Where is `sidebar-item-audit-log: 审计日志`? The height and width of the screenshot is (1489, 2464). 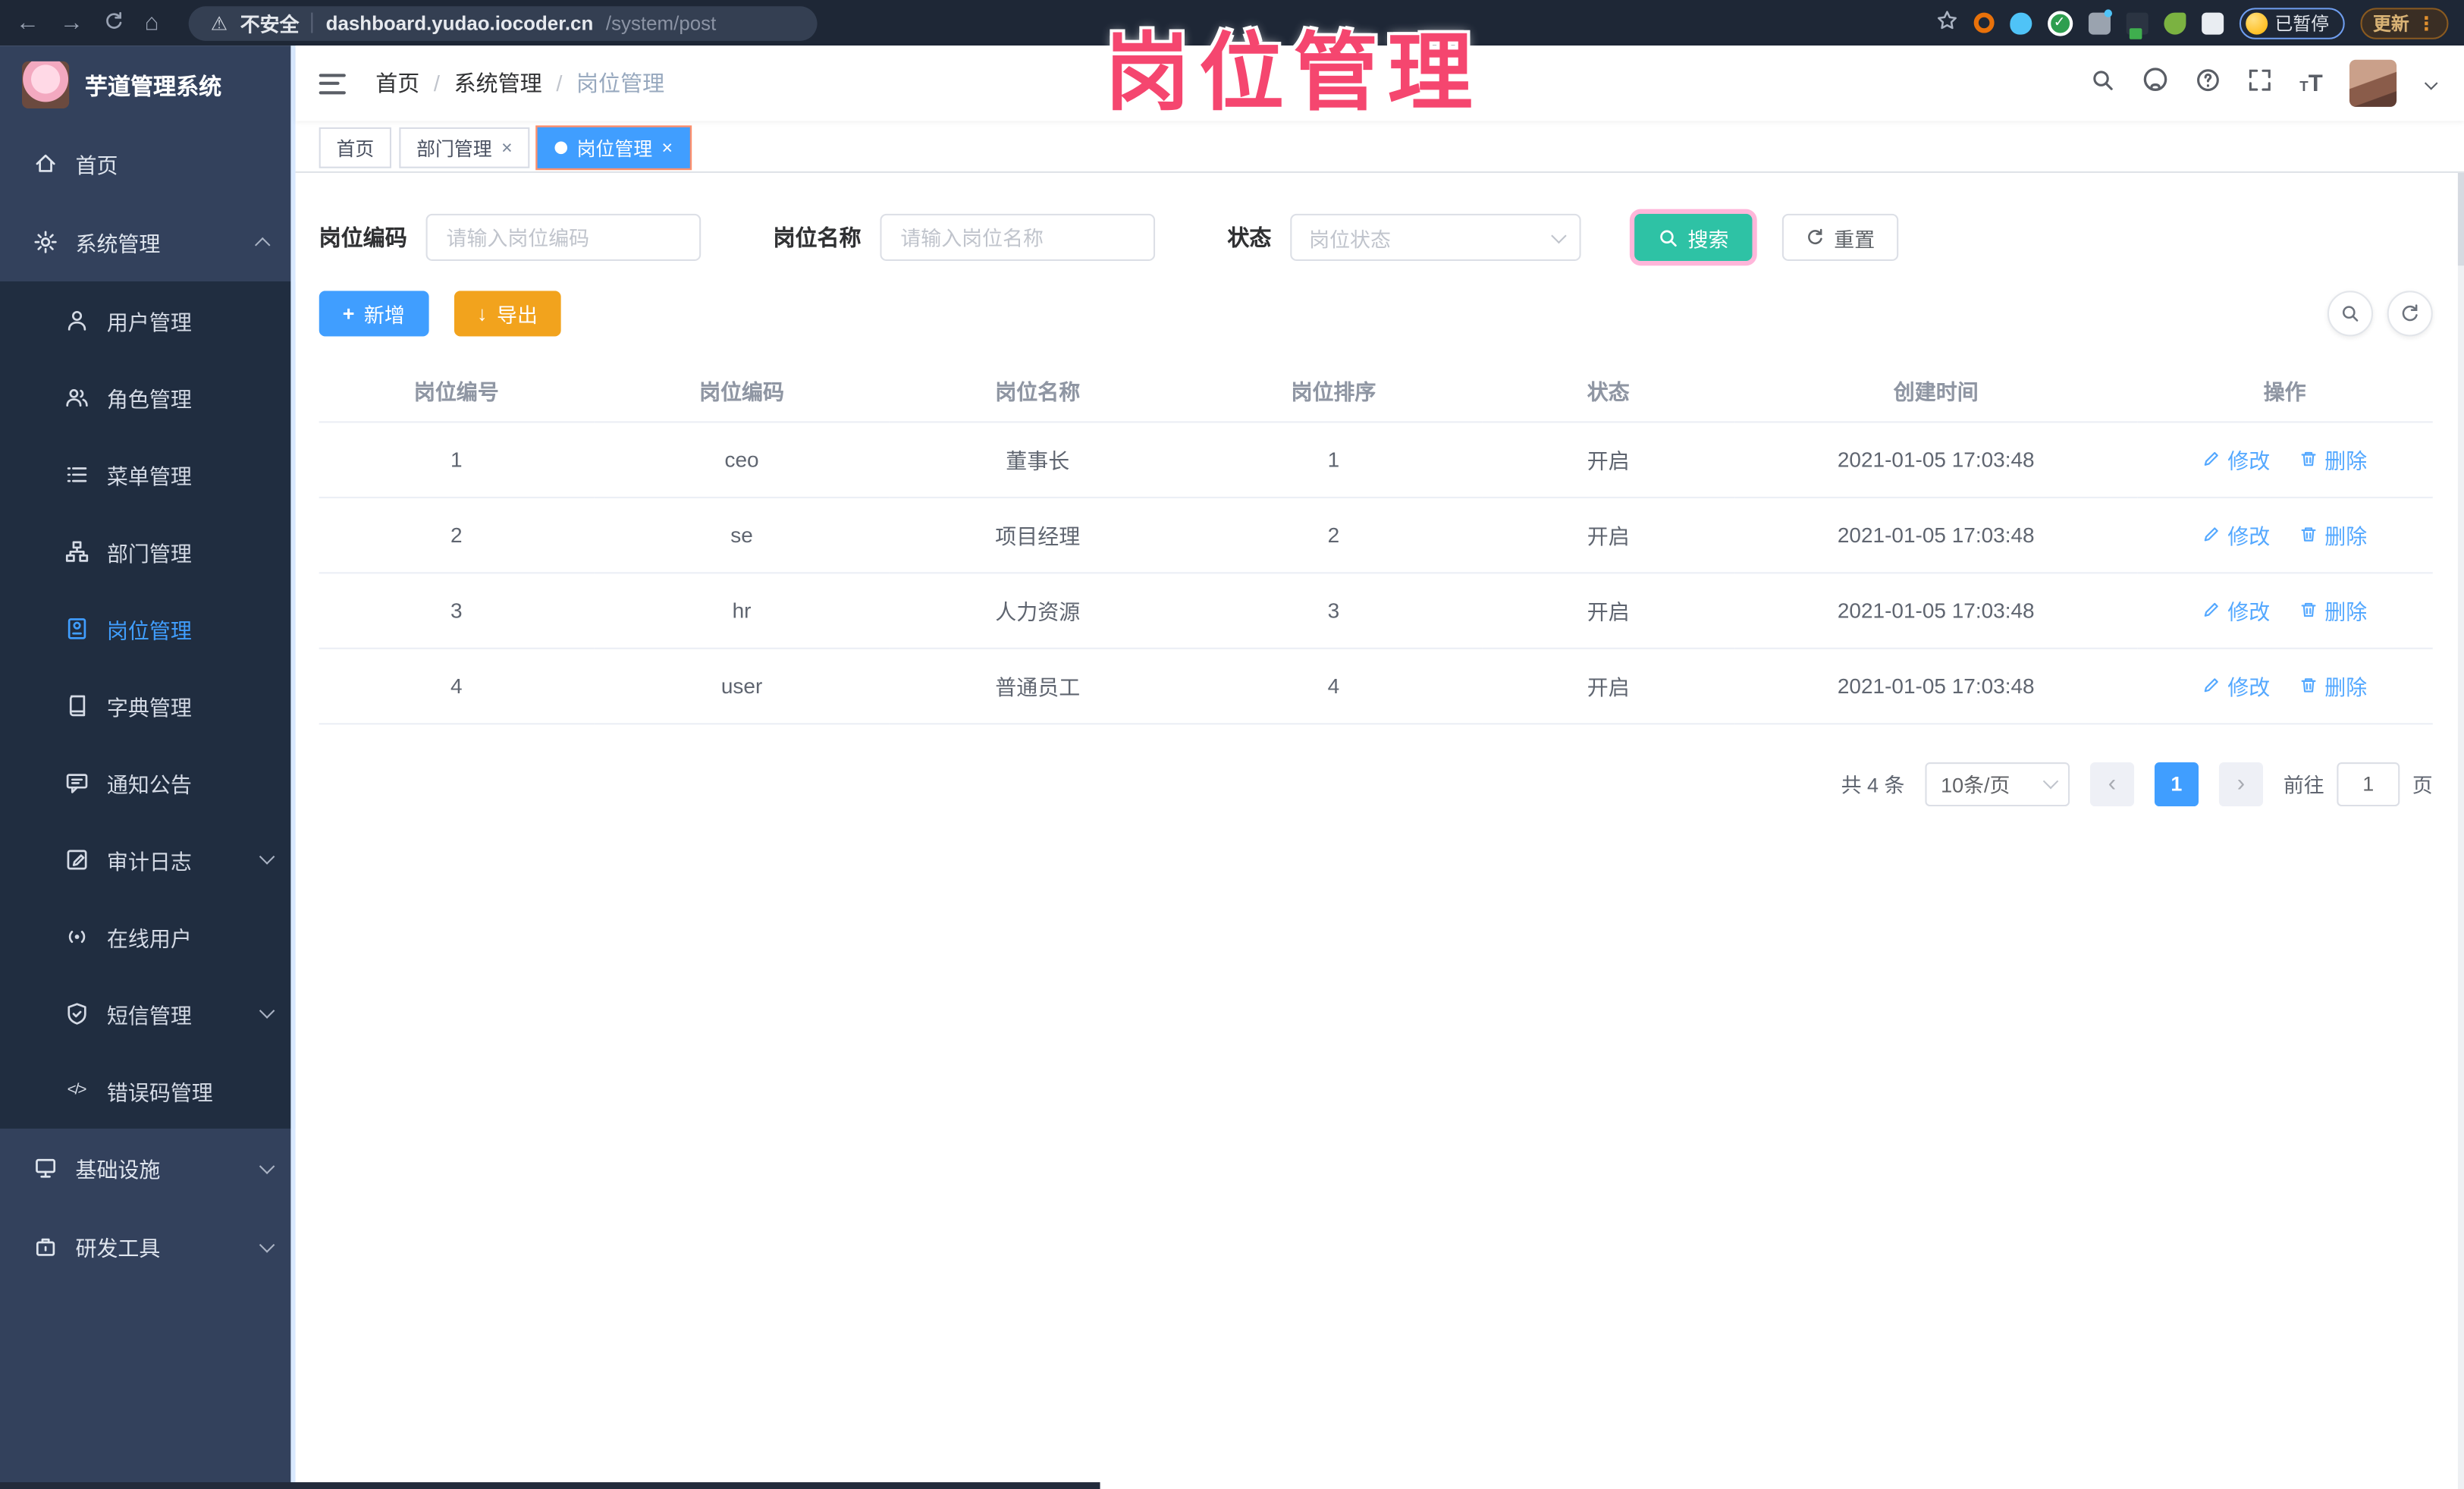
sidebar-item-audit-log: 审计日志 is located at coordinates (148, 859).